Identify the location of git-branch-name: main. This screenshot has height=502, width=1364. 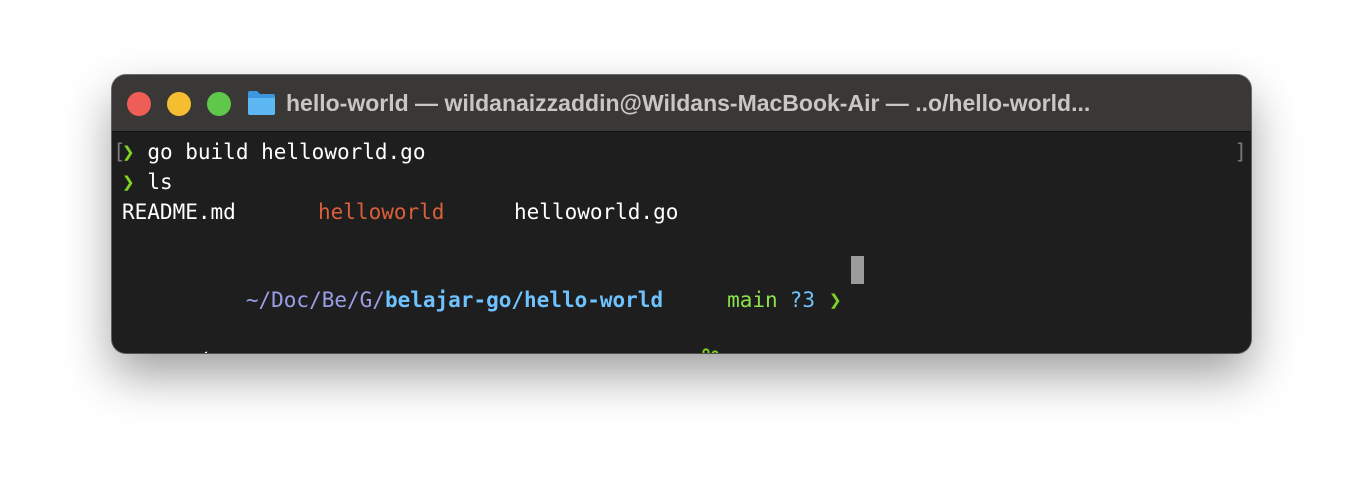
(752, 300).